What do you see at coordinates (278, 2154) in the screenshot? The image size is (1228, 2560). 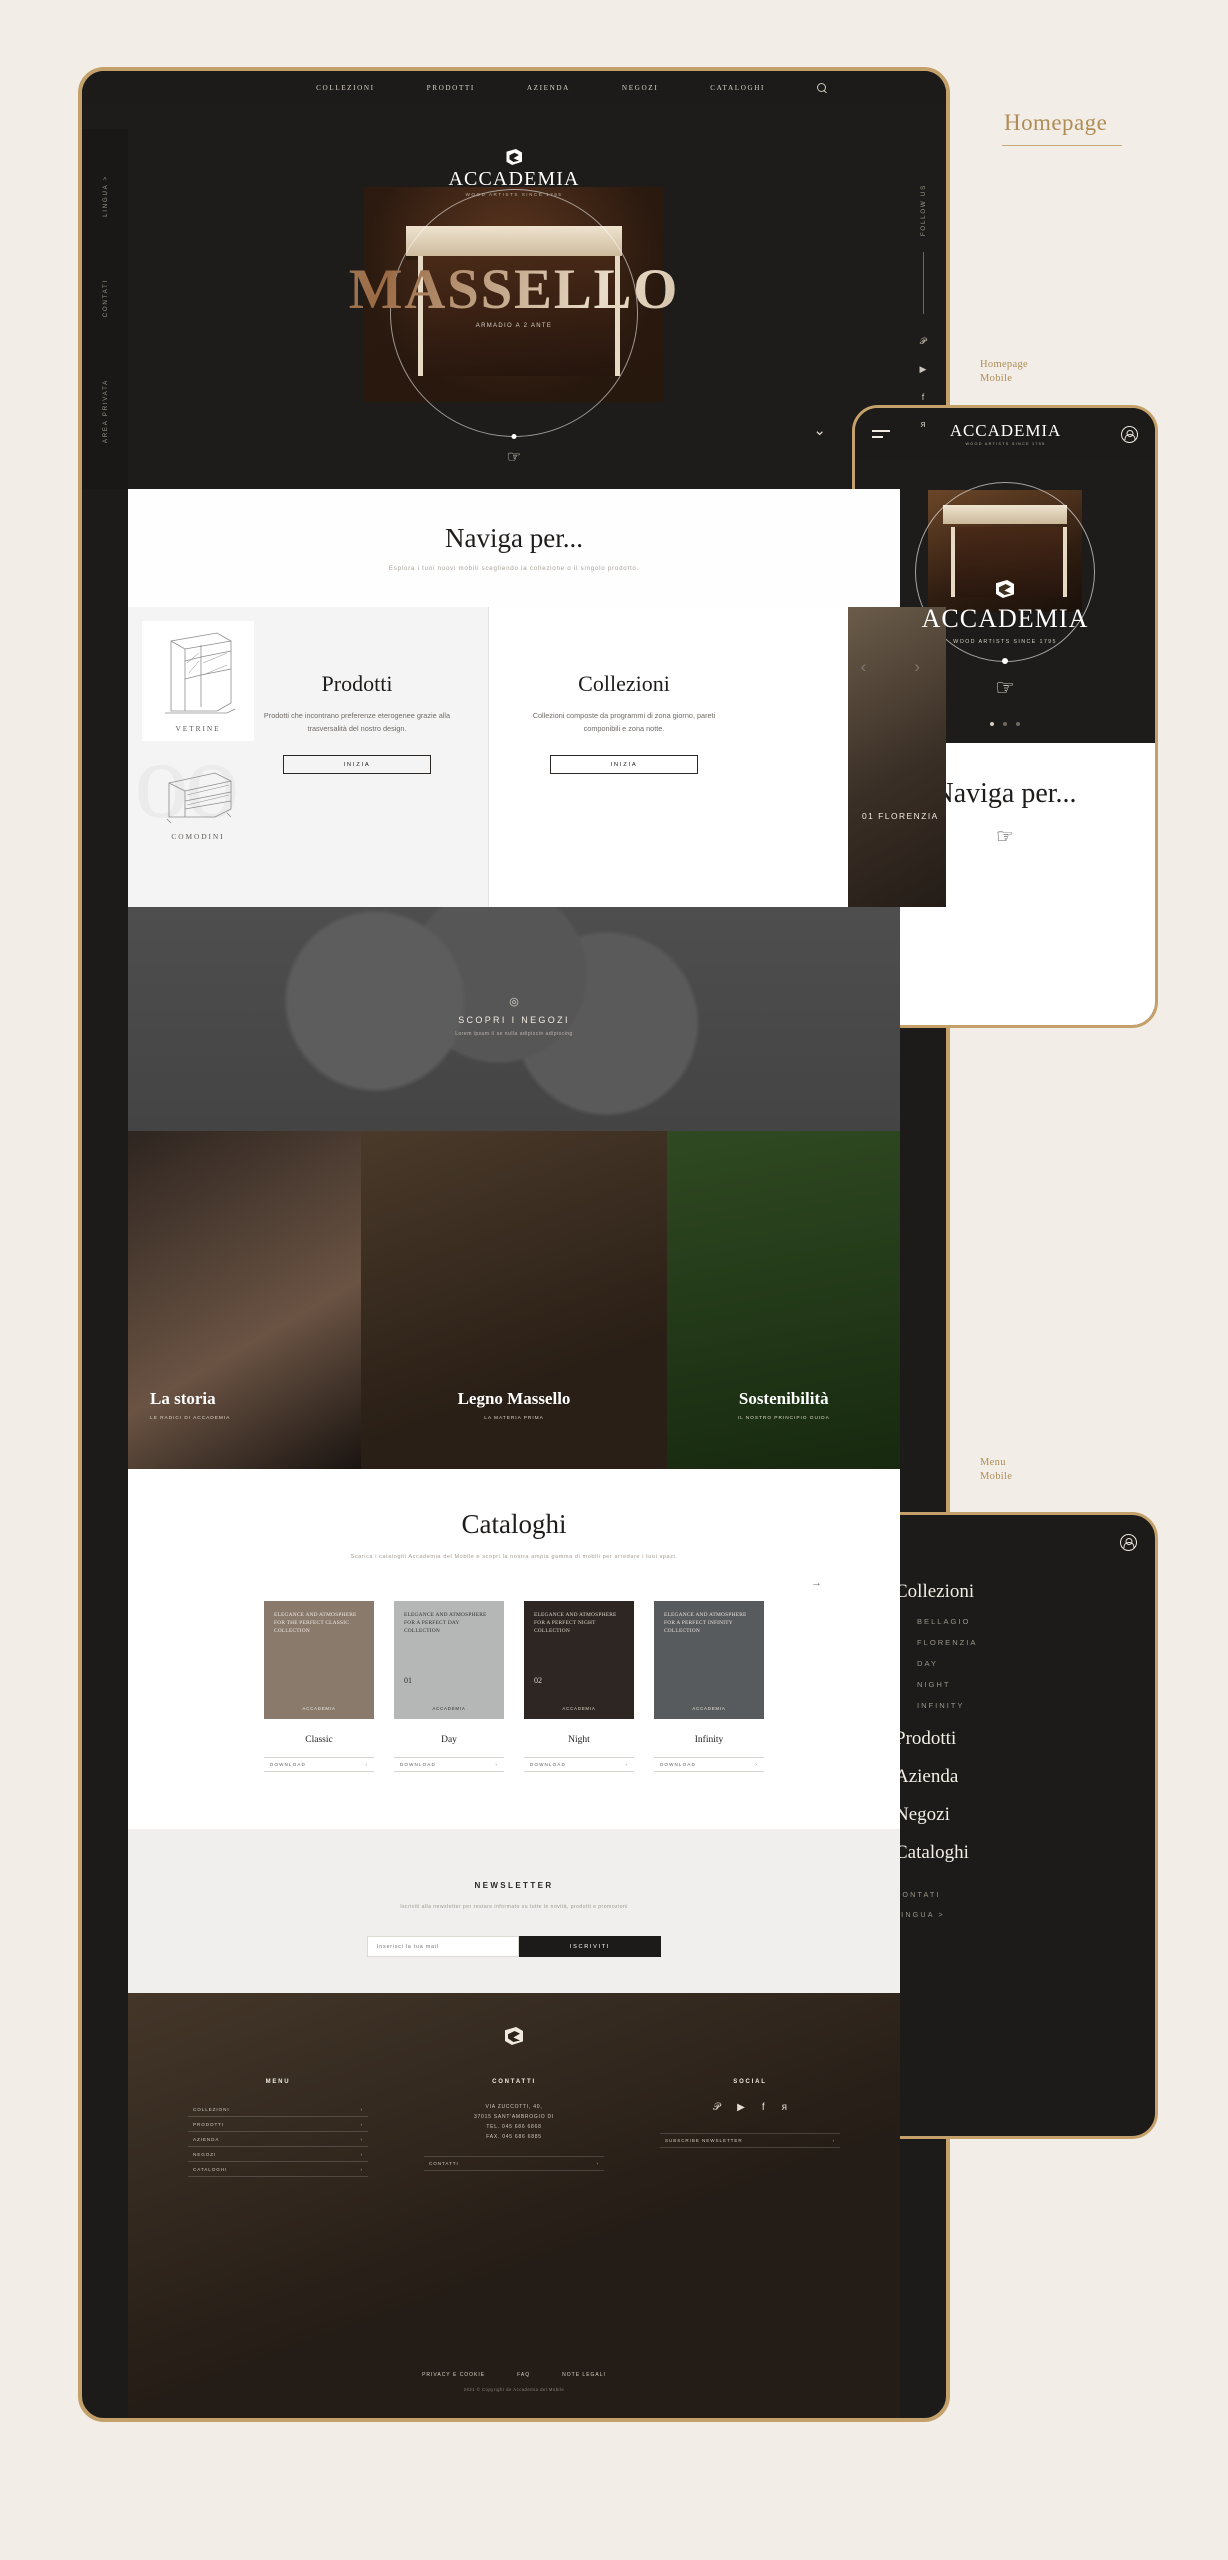 I see `footer-link-negozi: NEGOZI ›` at bounding box center [278, 2154].